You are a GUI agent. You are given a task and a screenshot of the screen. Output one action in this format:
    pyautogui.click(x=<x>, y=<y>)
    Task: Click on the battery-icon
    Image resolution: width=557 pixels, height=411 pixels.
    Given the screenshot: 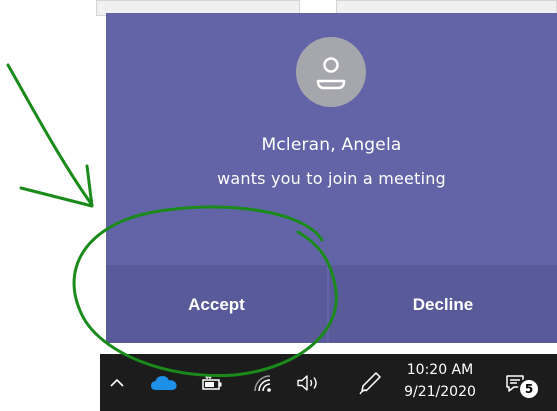 What is the action you would take?
    pyautogui.click(x=212, y=382)
    